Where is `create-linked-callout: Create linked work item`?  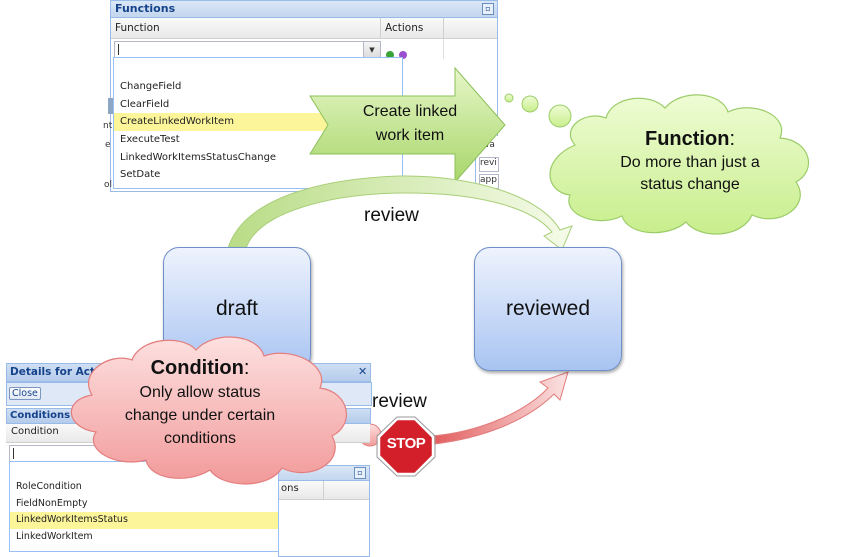 create-linked-callout: Create linked work item is located at coordinates (410, 124).